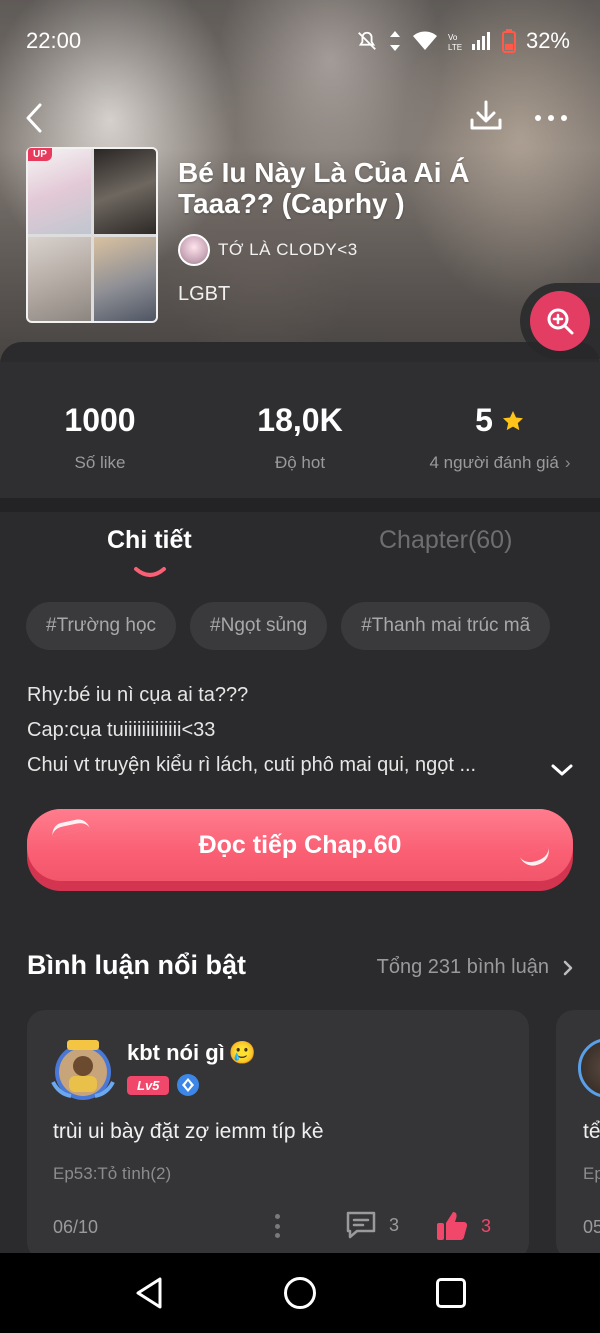 The image size is (600, 1333). Describe the element at coordinates (453, 37) in the screenshot. I see `svg-text: Vo` at that location.